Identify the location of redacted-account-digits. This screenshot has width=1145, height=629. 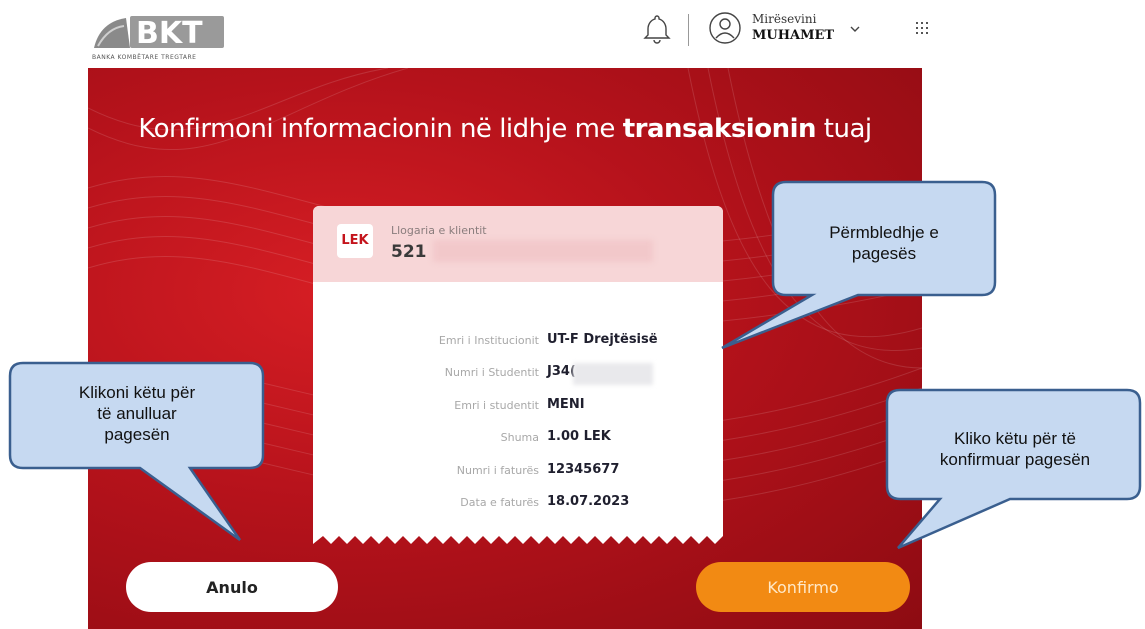
(543, 251).